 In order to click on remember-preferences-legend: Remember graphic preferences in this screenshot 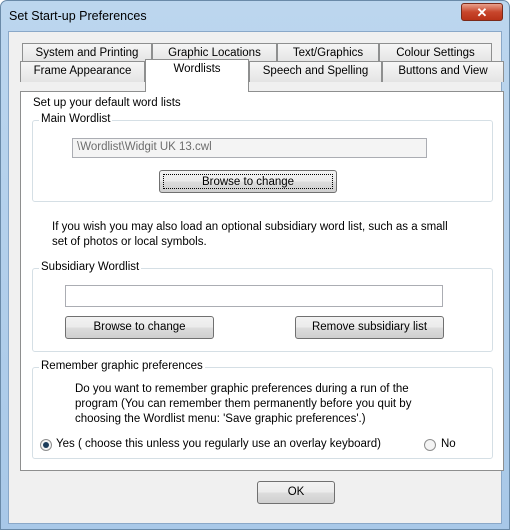, I will do `click(122, 366)`.